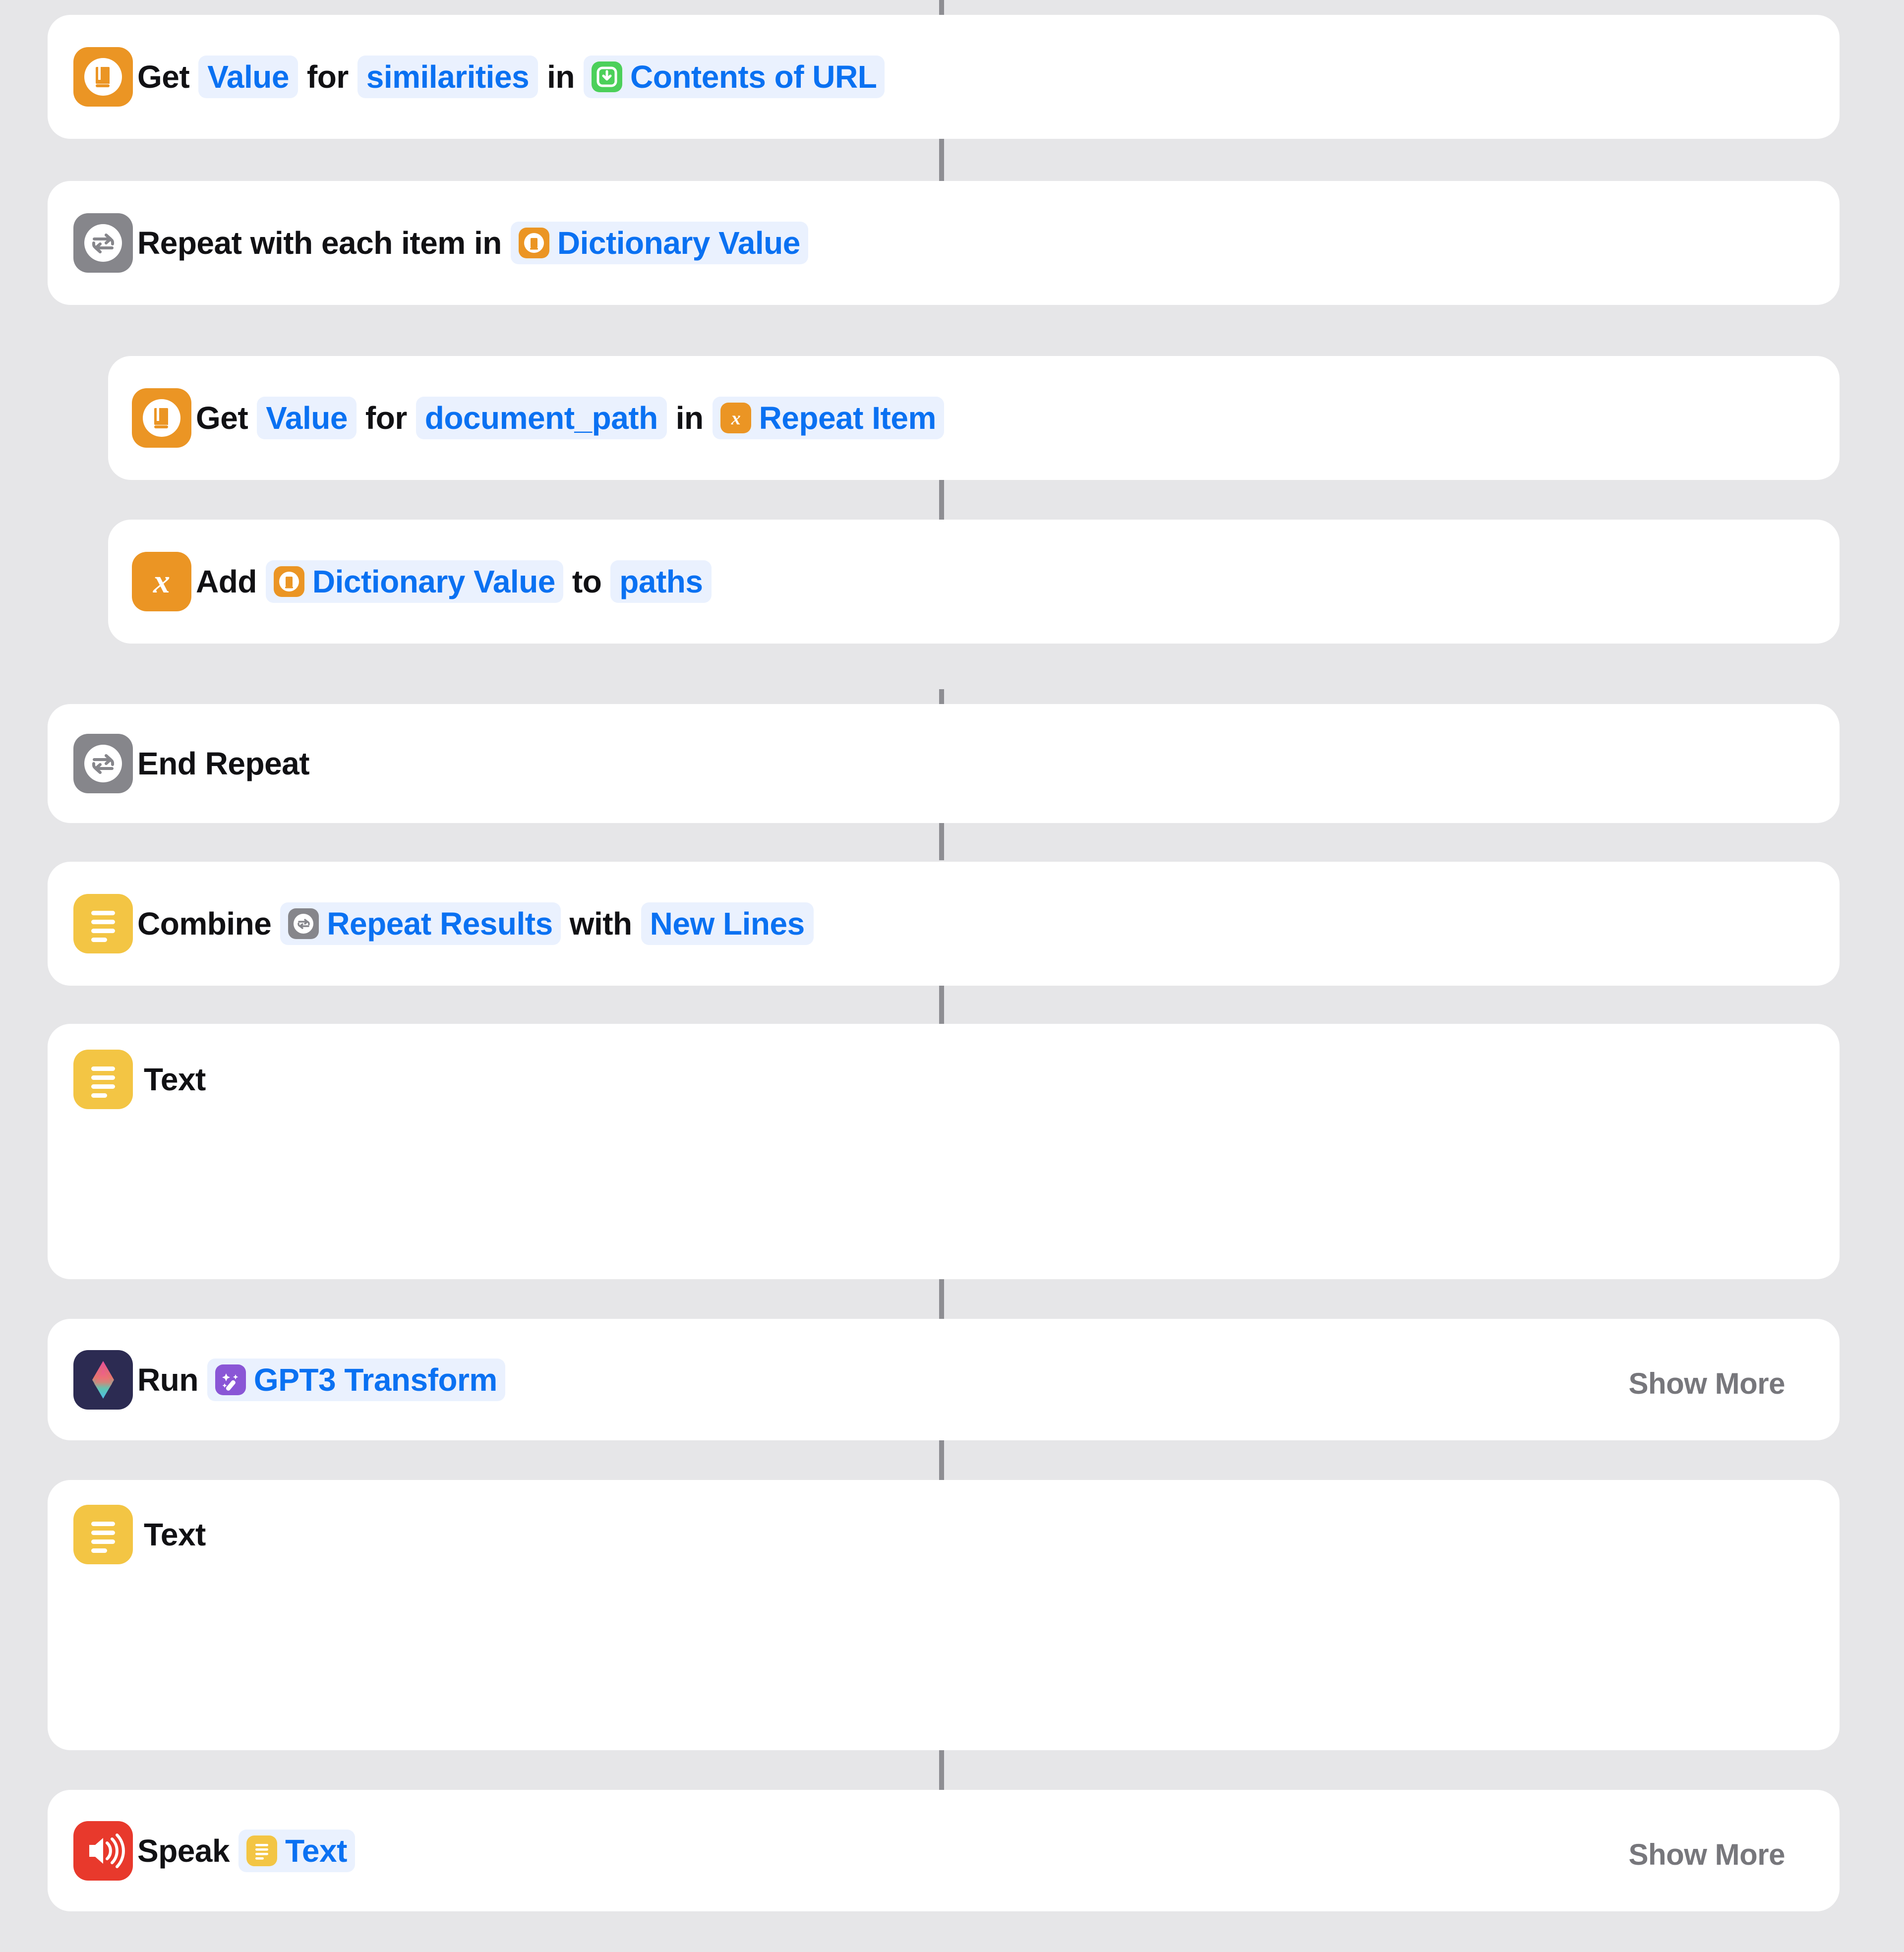 Image resolution: width=1904 pixels, height=1952 pixels. I want to click on magic-wand-icon, so click(230, 1380).